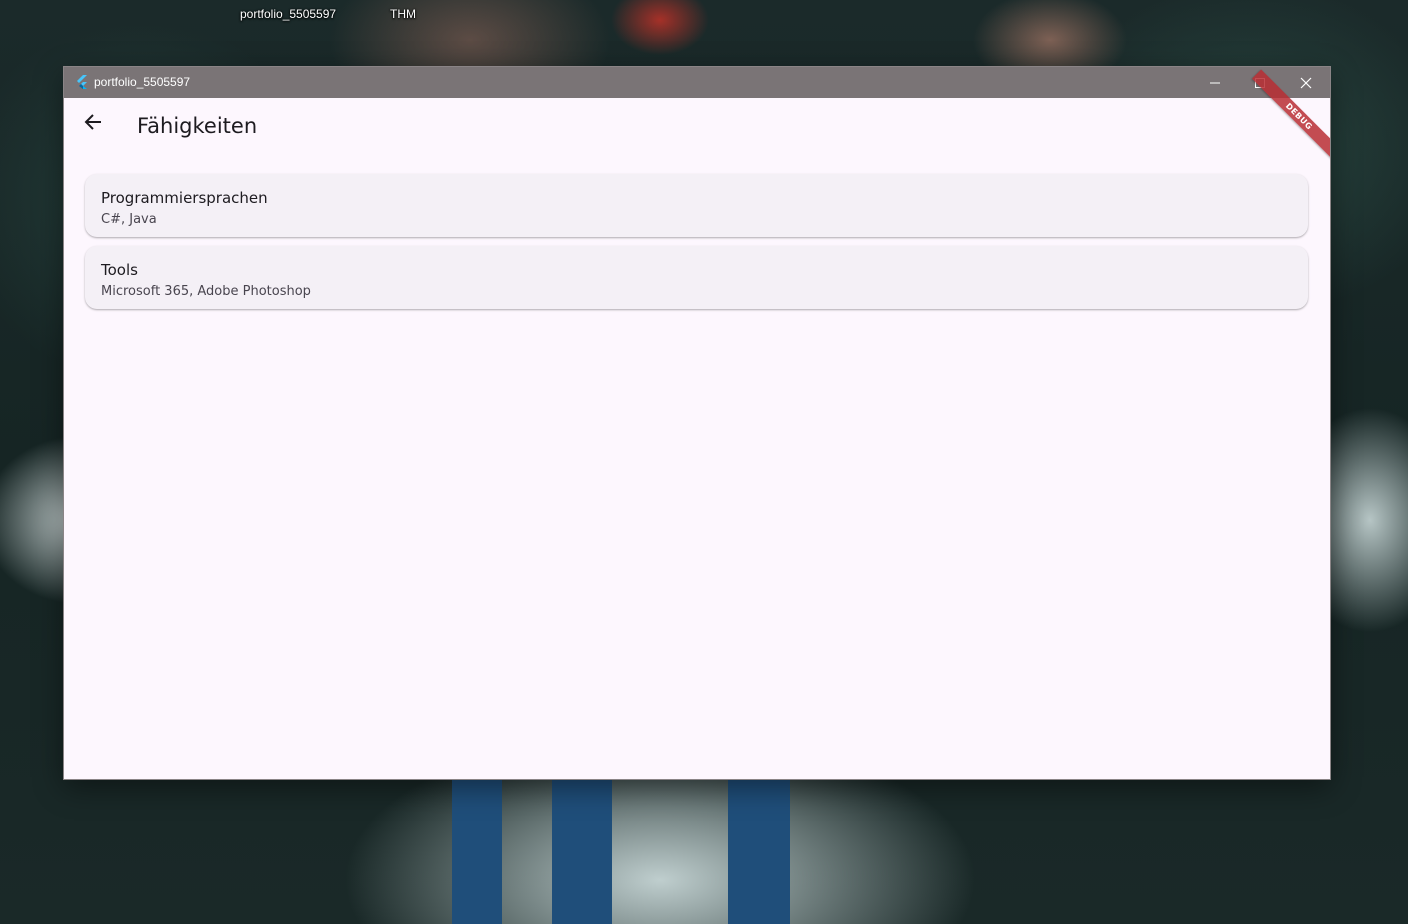 The image size is (1408, 924). What do you see at coordinates (129, 219) in the screenshot?
I see `skill-card-subtitle: C#, Java` at bounding box center [129, 219].